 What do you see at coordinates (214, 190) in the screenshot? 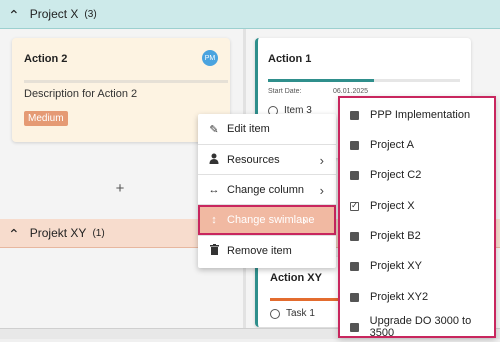
I see `horizontal-arrows-icon: ↔` at bounding box center [214, 190].